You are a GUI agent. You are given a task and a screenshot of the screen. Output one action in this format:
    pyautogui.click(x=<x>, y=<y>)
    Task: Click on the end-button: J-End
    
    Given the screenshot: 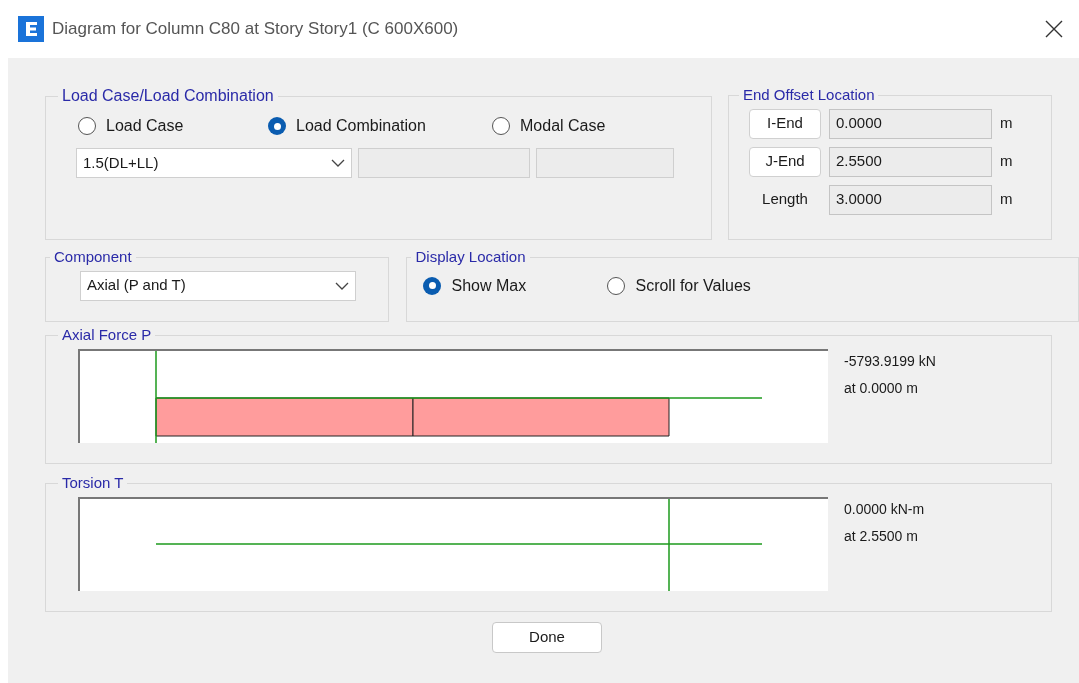 What is the action you would take?
    pyautogui.click(x=785, y=161)
    